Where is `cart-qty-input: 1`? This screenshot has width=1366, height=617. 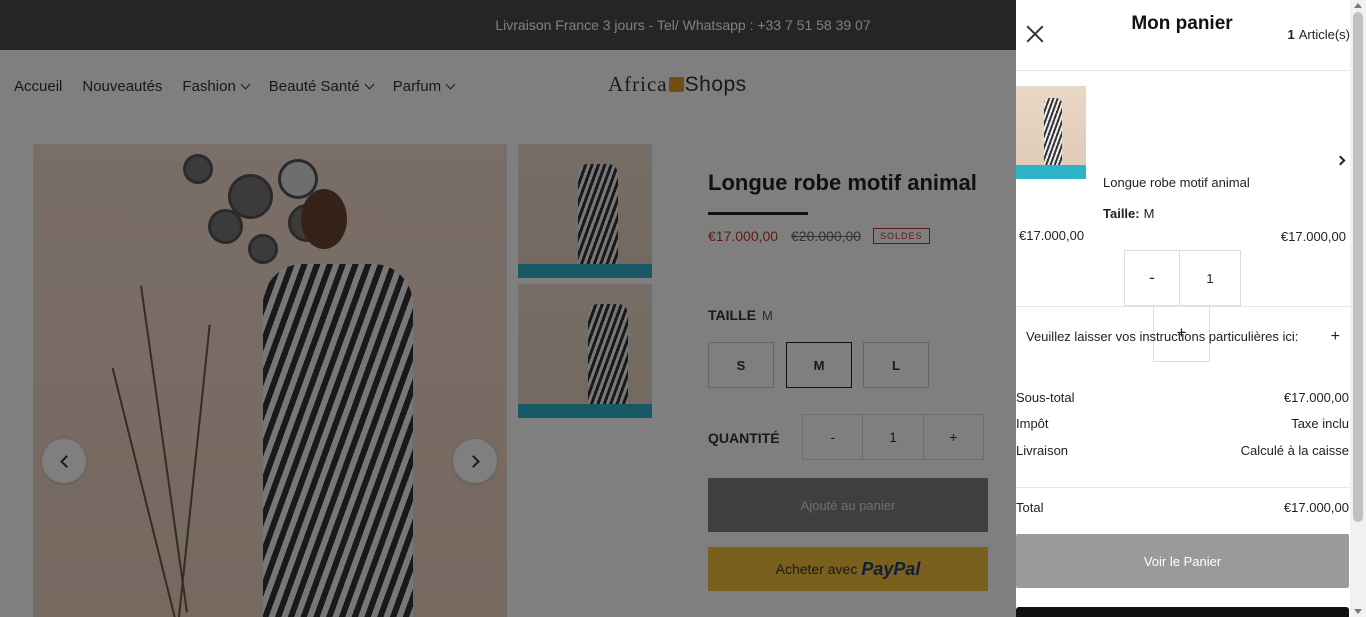 cart-qty-input: 1 is located at coordinates (1210, 278).